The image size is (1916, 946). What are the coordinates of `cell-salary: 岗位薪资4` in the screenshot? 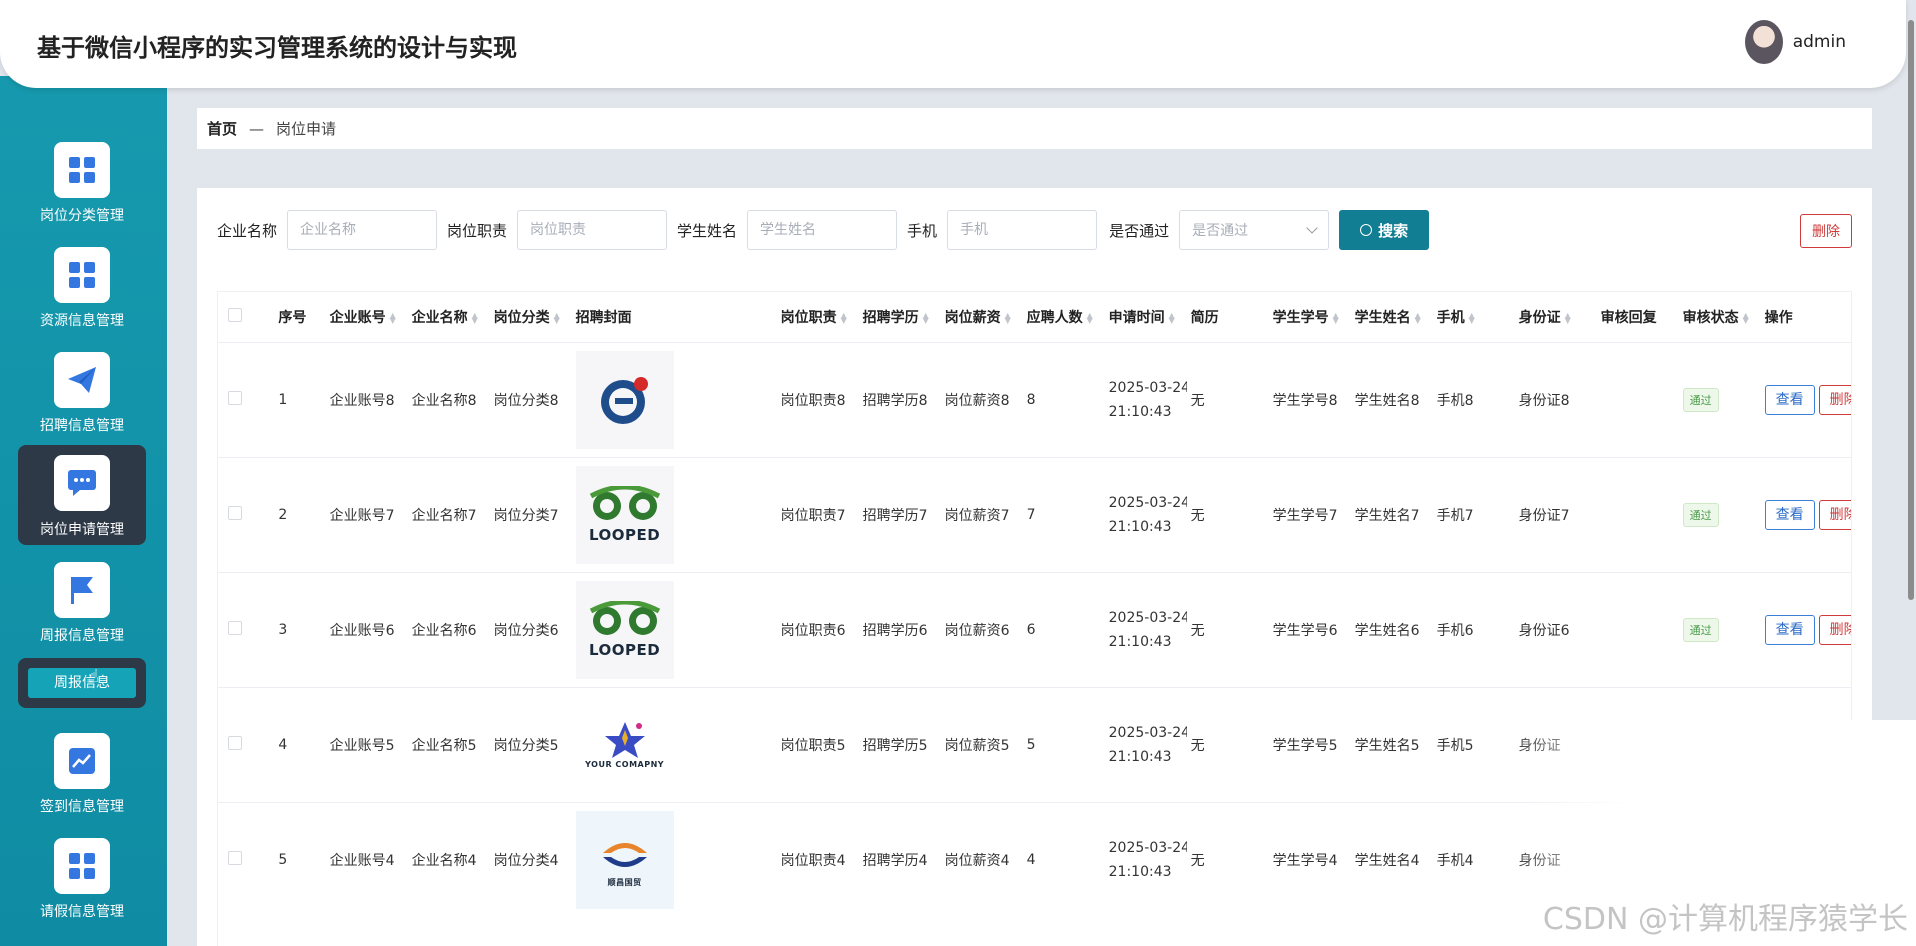 It's located at (981, 859).